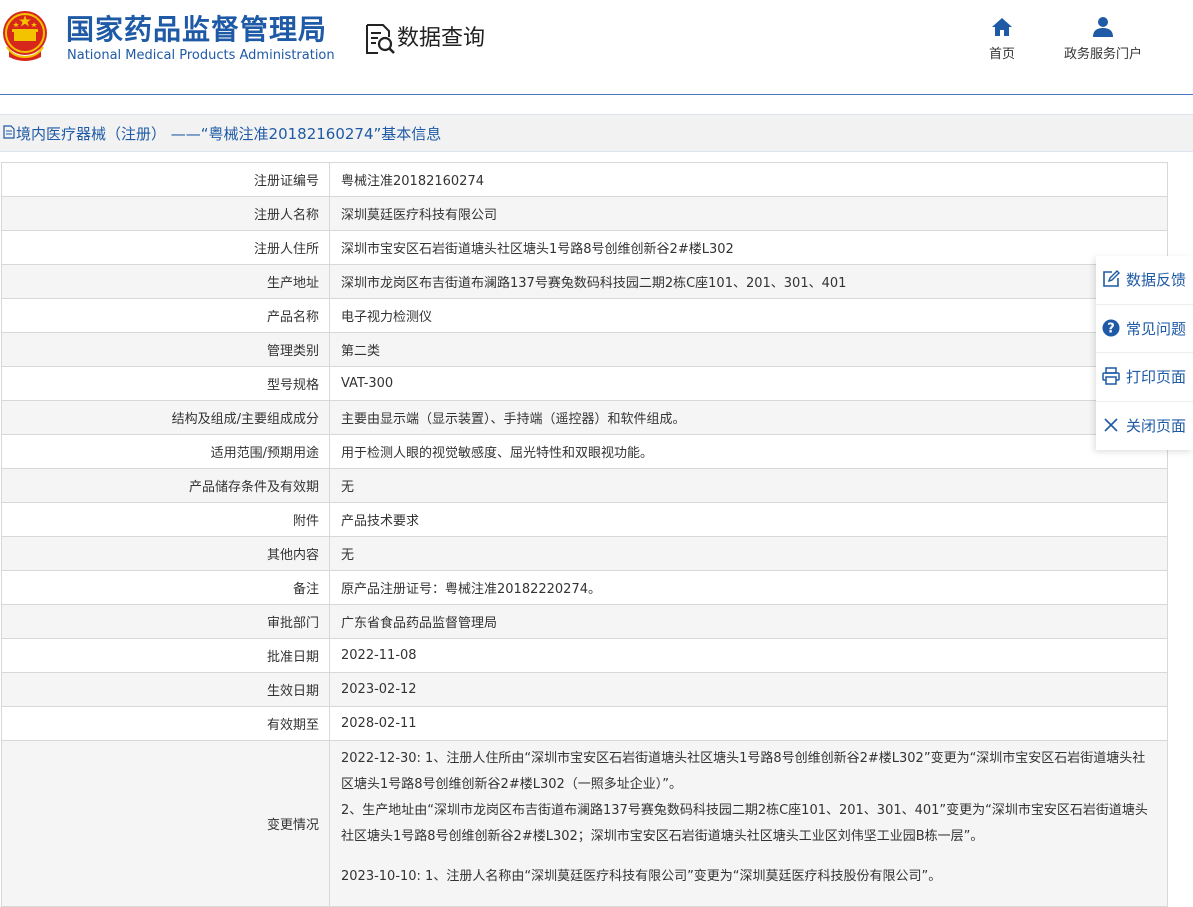 The width and height of the screenshot is (1193, 907). What do you see at coordinates (1001, 54) in the screenshot?
I see `nav-home-label: 首页` at bounding box center [1001, 54].